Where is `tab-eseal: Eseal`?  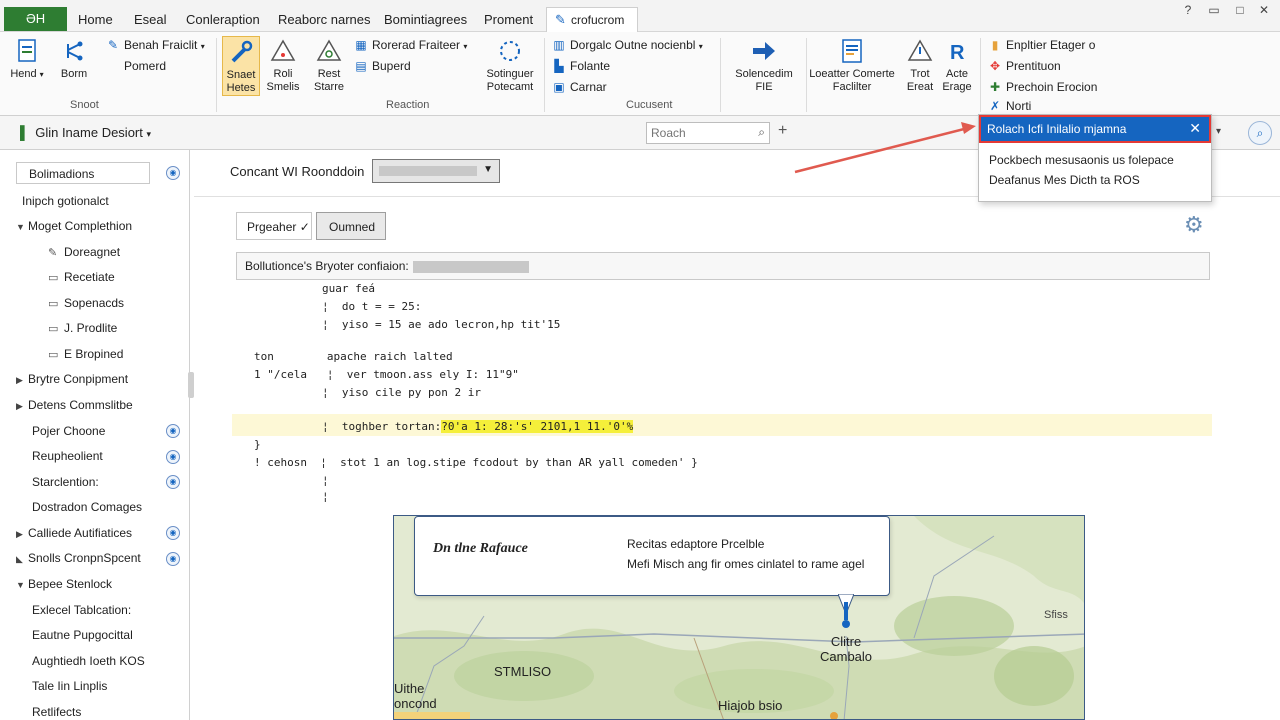 tab-eseal: Eseal is located at coordinates (150, 19).